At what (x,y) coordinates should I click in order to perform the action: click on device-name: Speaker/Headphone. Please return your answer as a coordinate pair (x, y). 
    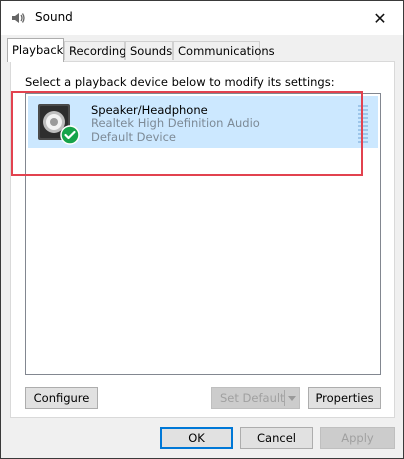
    Looking at the image, I should click on (149, 110).